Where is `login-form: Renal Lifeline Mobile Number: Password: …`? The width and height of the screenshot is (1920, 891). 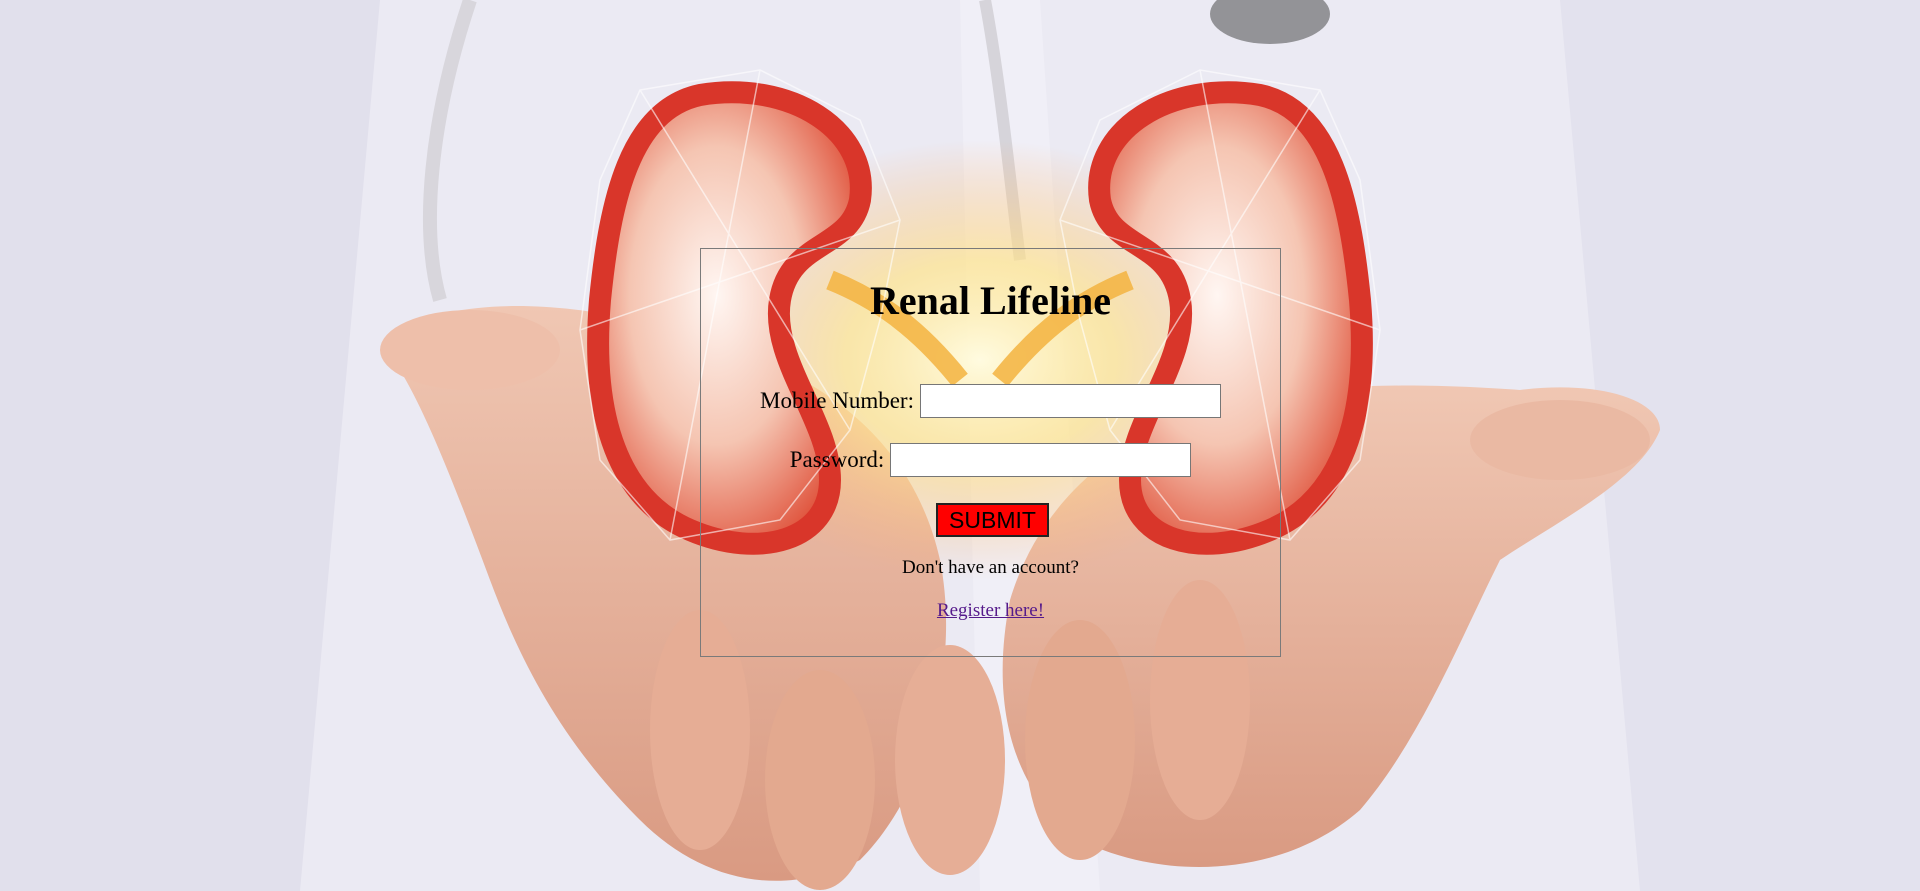
login-form: Renal Lifeline Mobile Number: Password: … is located at coordinates (990, 452).